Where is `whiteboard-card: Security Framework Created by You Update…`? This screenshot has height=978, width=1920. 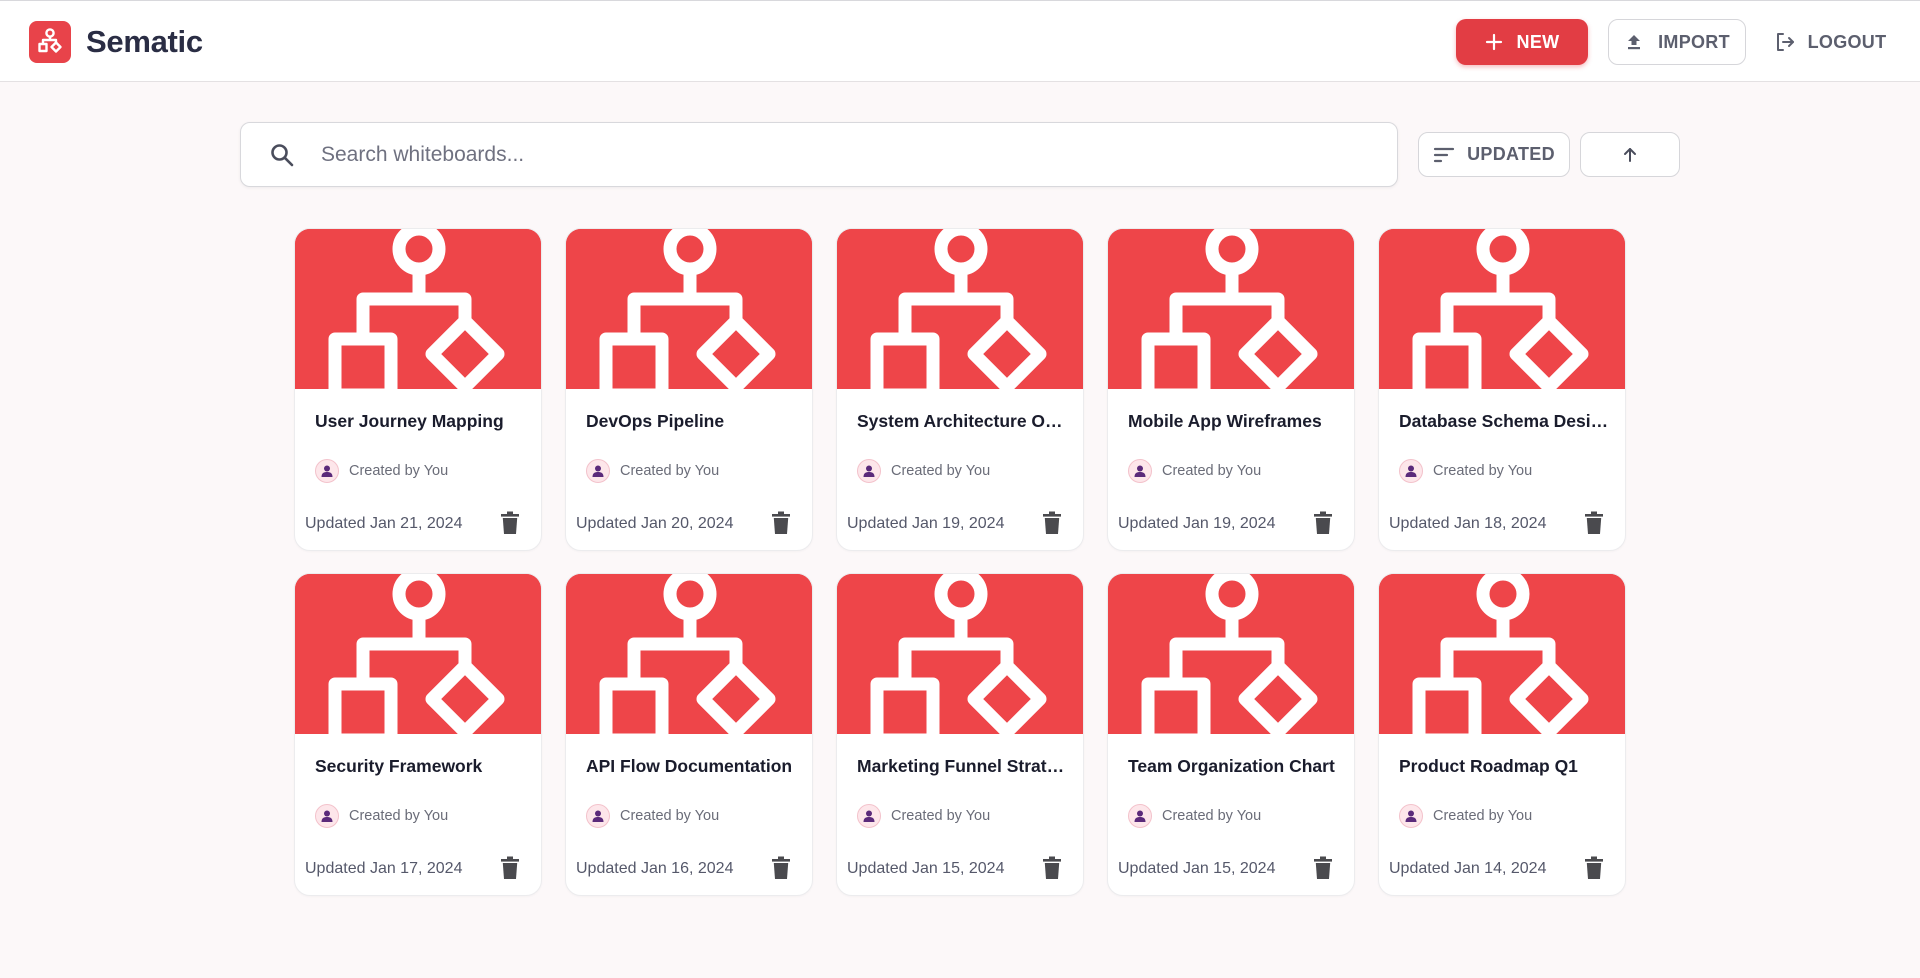
whiteboard-card: Security Framework Created by You Update… is located at coordinates (418, 734).